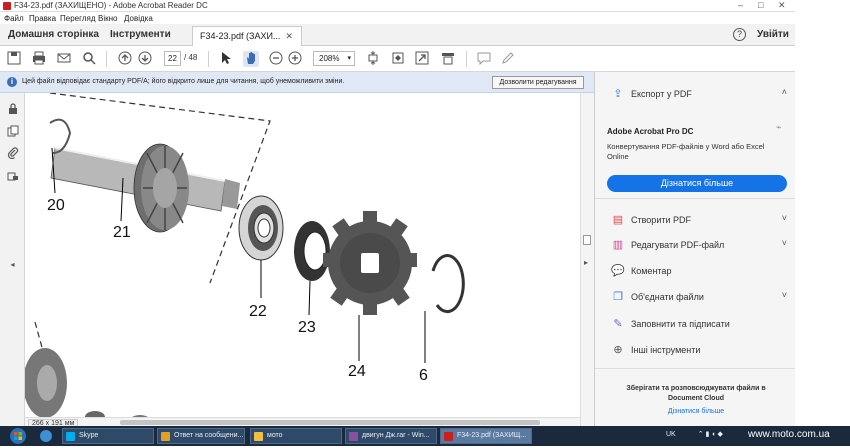 The image size is (850, 448). Describe the element at coordinates (18, 436) in the screenshot. I see `start-button` at that location.